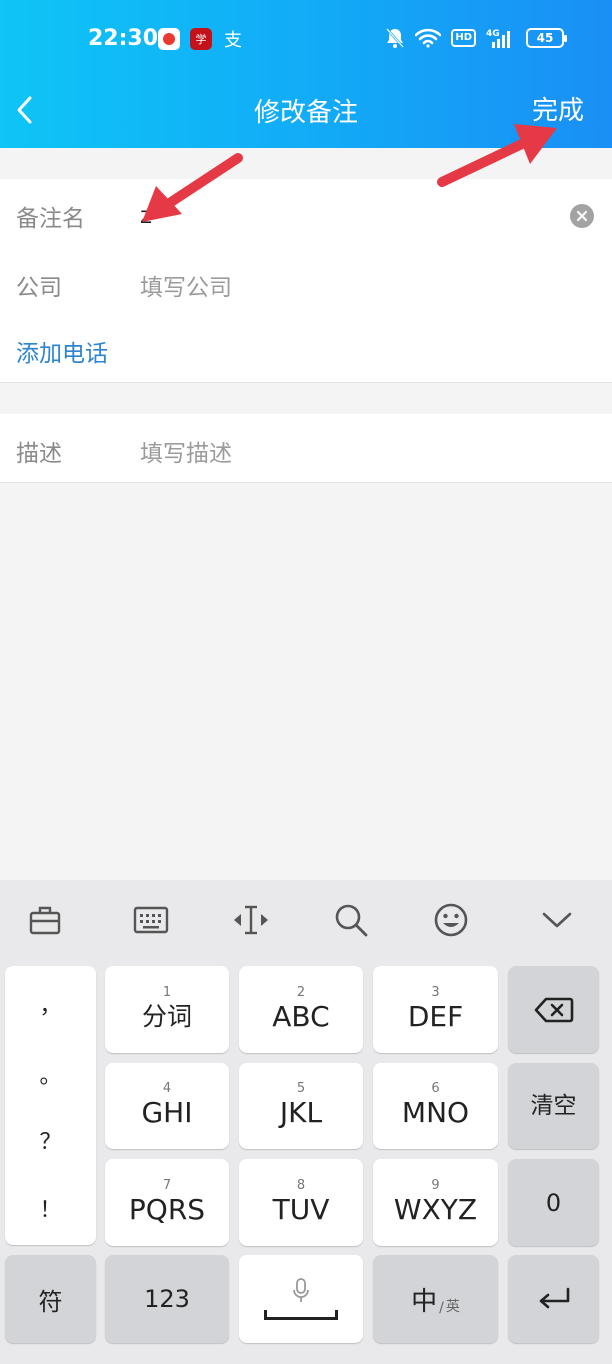 The width and height of the screenshot is (612, 1364). I want to click on hd-badge: HD, so click(463, 38).